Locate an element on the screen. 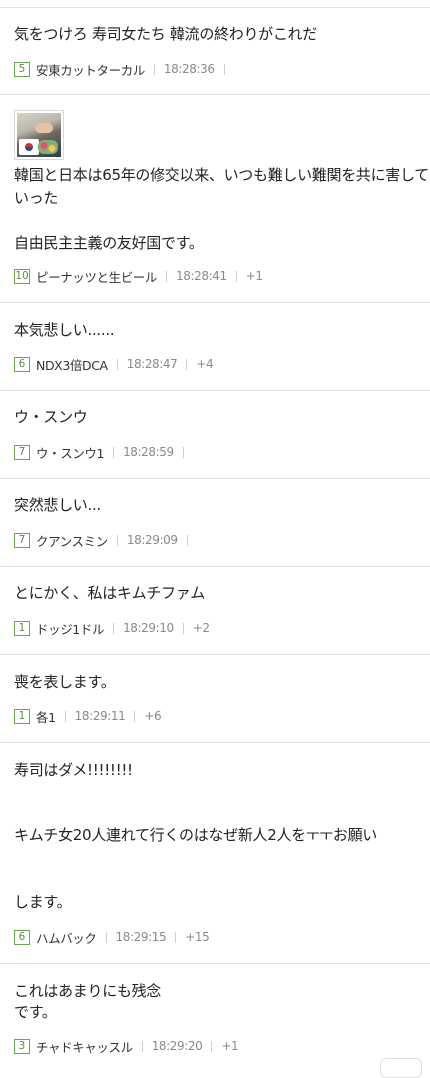 The image size is (430, 1078). comment-time: 18:29:10 is located at coordinates (148, 628).